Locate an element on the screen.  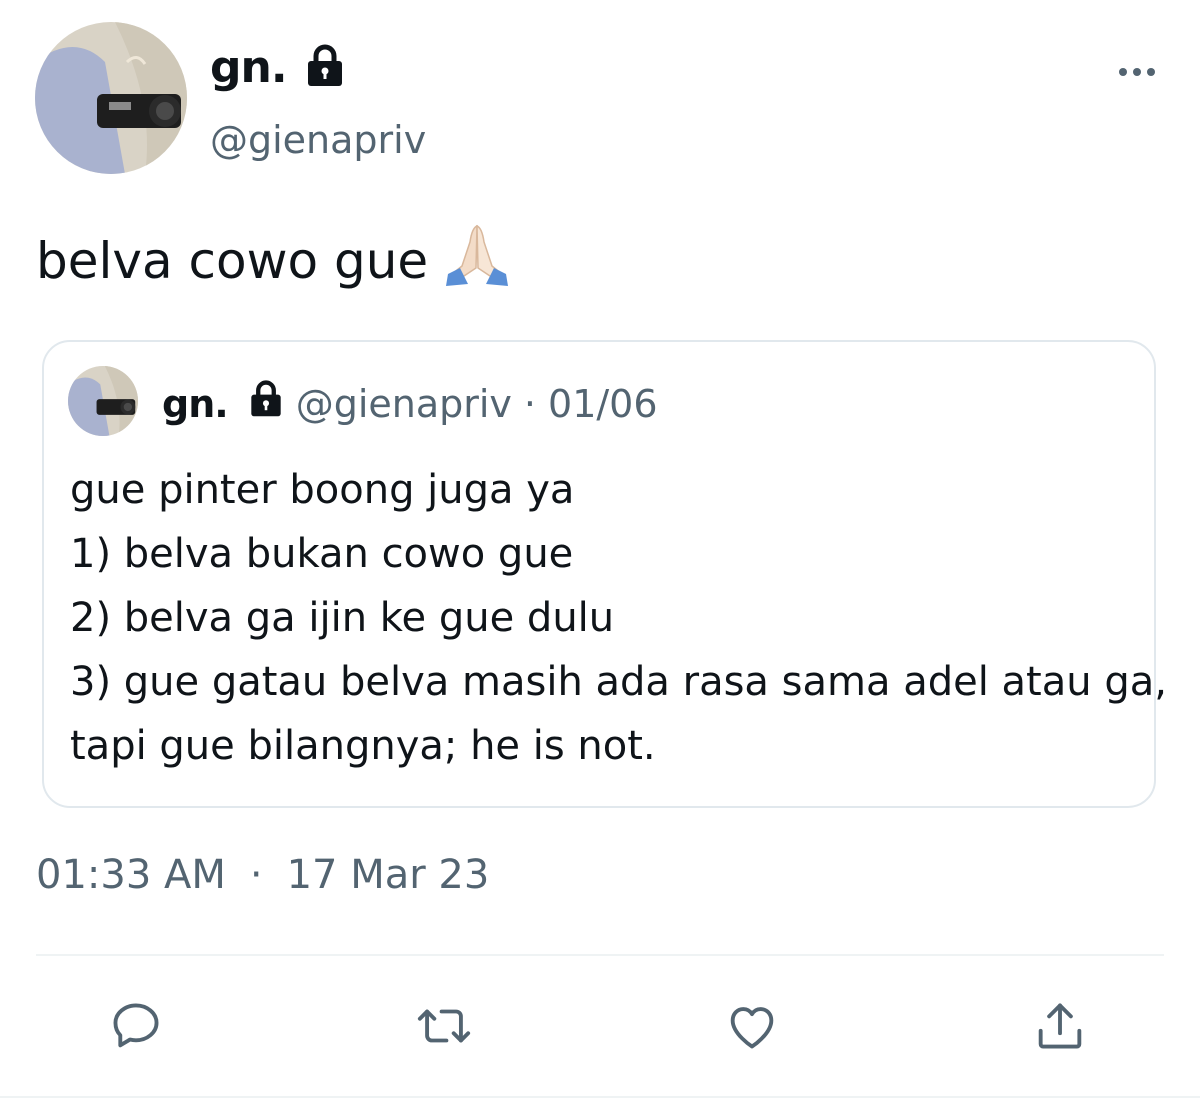
quoted-line: tapi gue bilangnya; he is not. is located at coordinates (363, 746).